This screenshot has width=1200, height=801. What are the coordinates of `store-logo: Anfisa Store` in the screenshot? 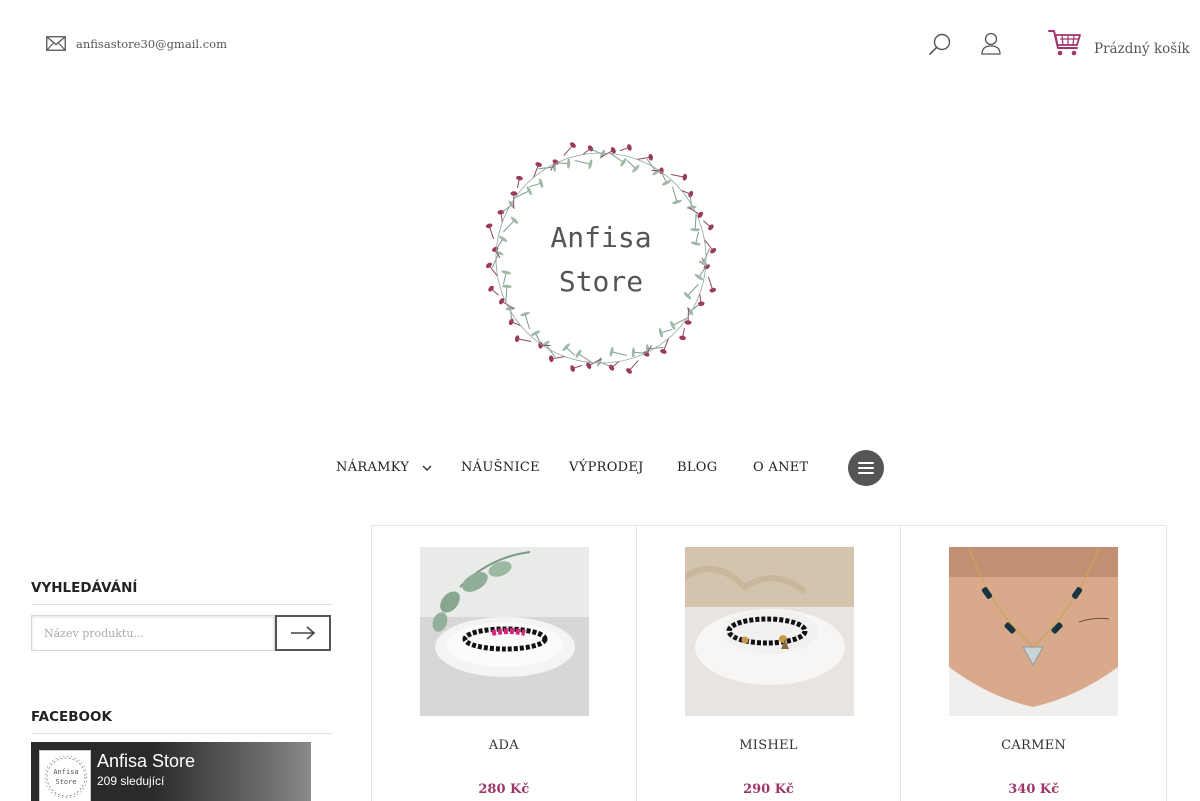 It's located at (601, 258).